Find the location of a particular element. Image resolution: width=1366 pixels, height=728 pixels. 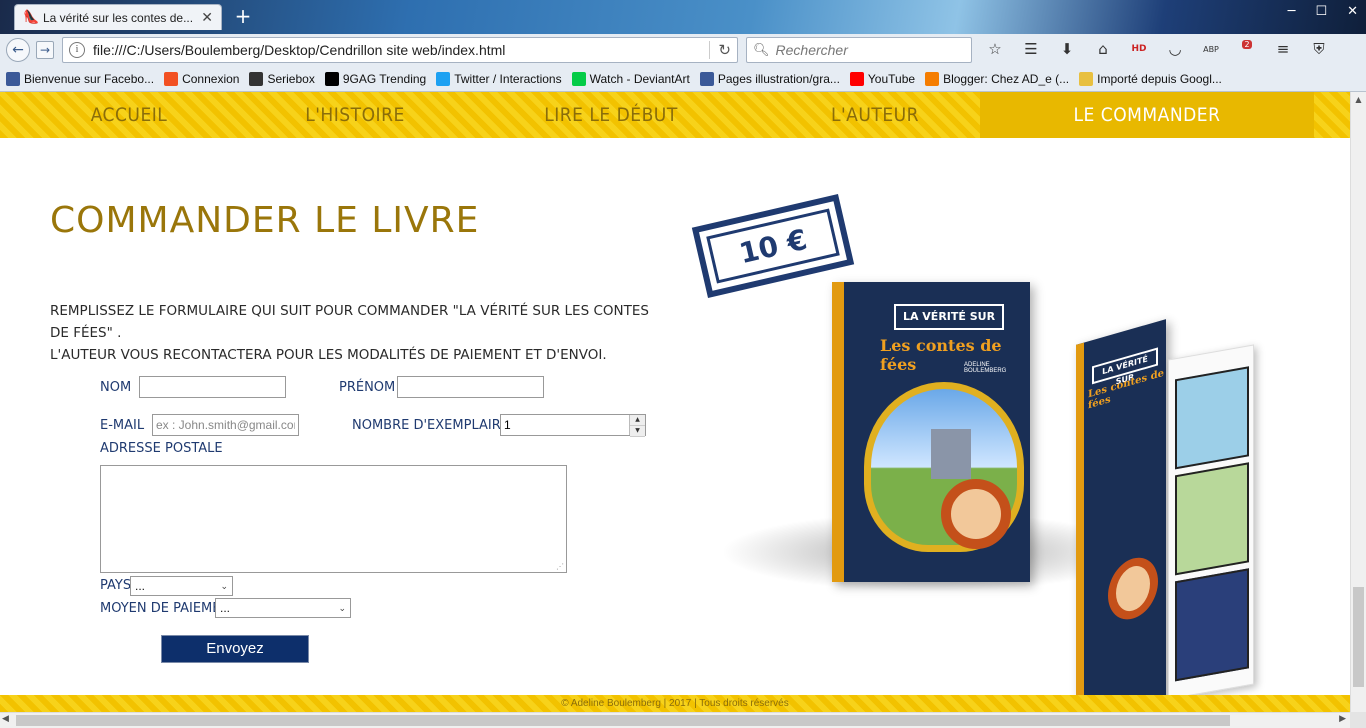

bookmark-item: Watch - DeviantArt is located at coordinates (630, 78).